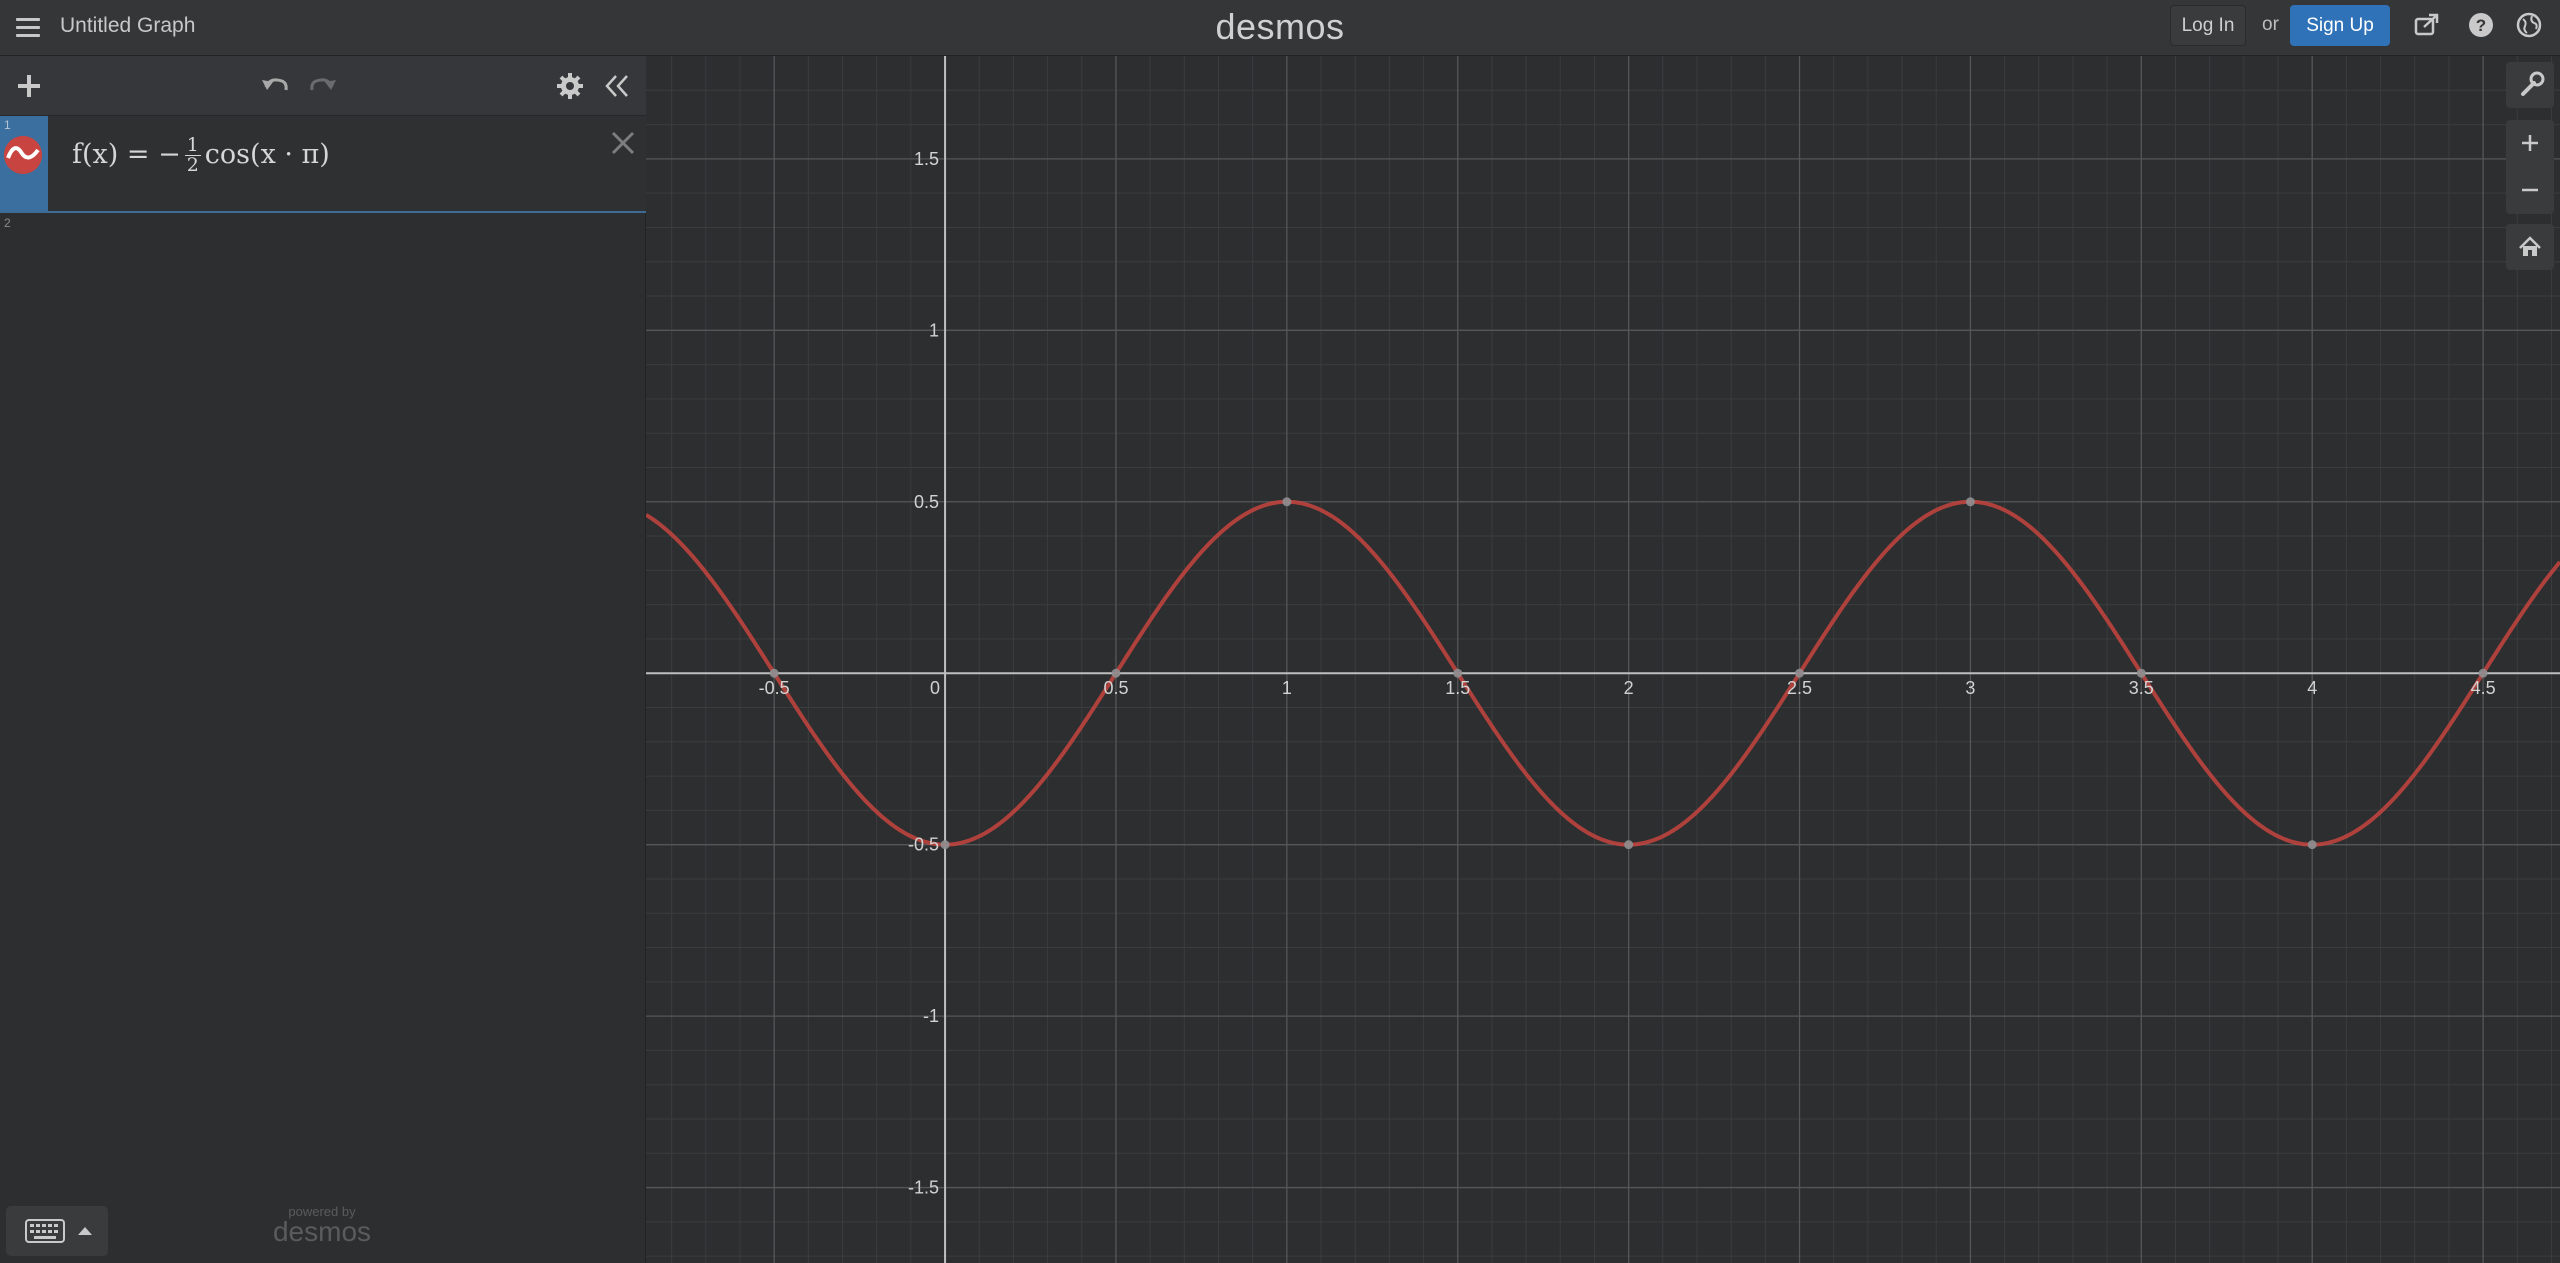 The image size is (2560, 1263). What do you see at coordinates (192, 145) in the screenshot?
I see `fraction-numerator: 1` at bounding box center [192, 145].